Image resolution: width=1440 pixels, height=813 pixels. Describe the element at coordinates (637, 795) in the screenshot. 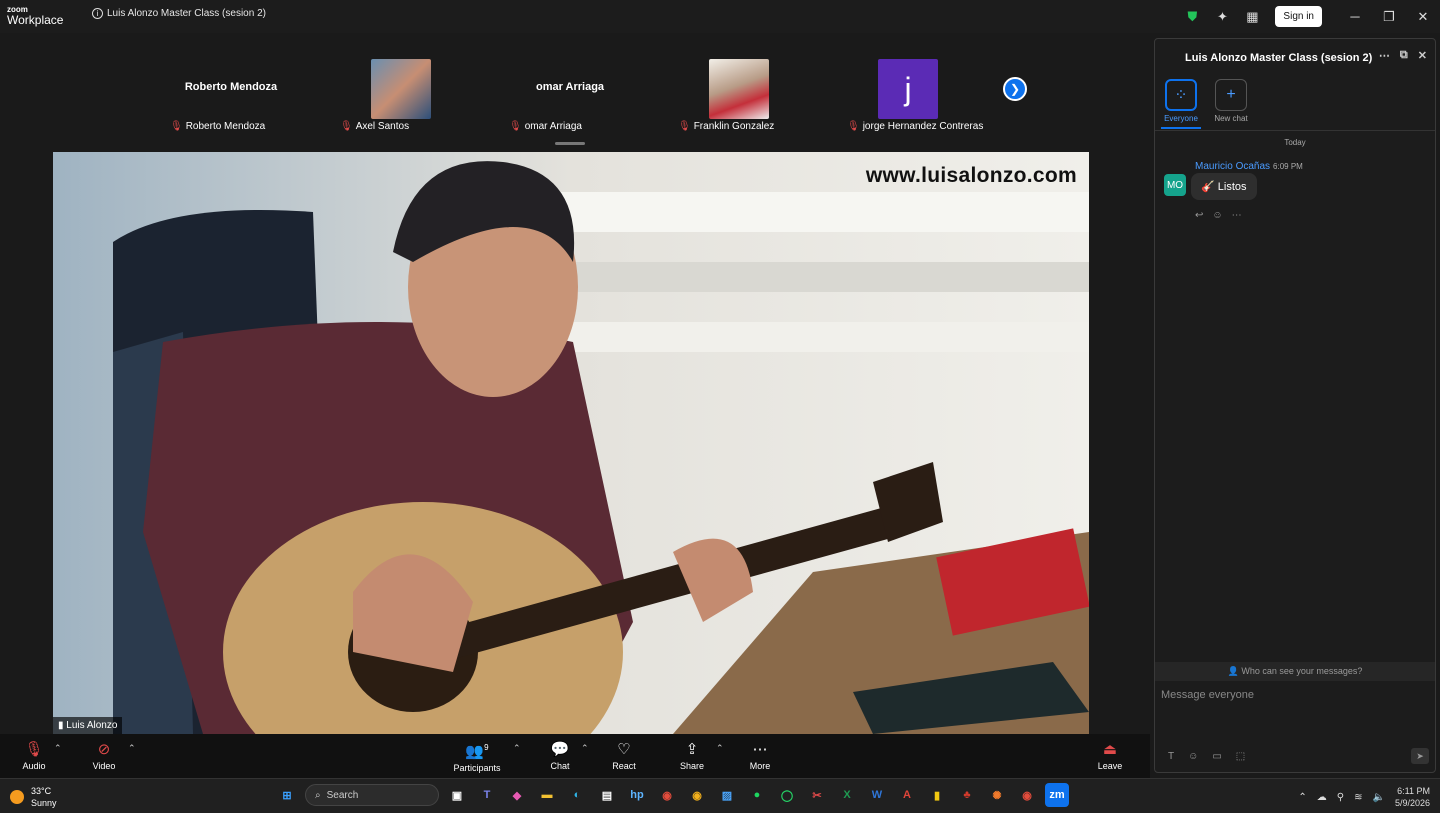

I see `hp-icon: hp` at that location.